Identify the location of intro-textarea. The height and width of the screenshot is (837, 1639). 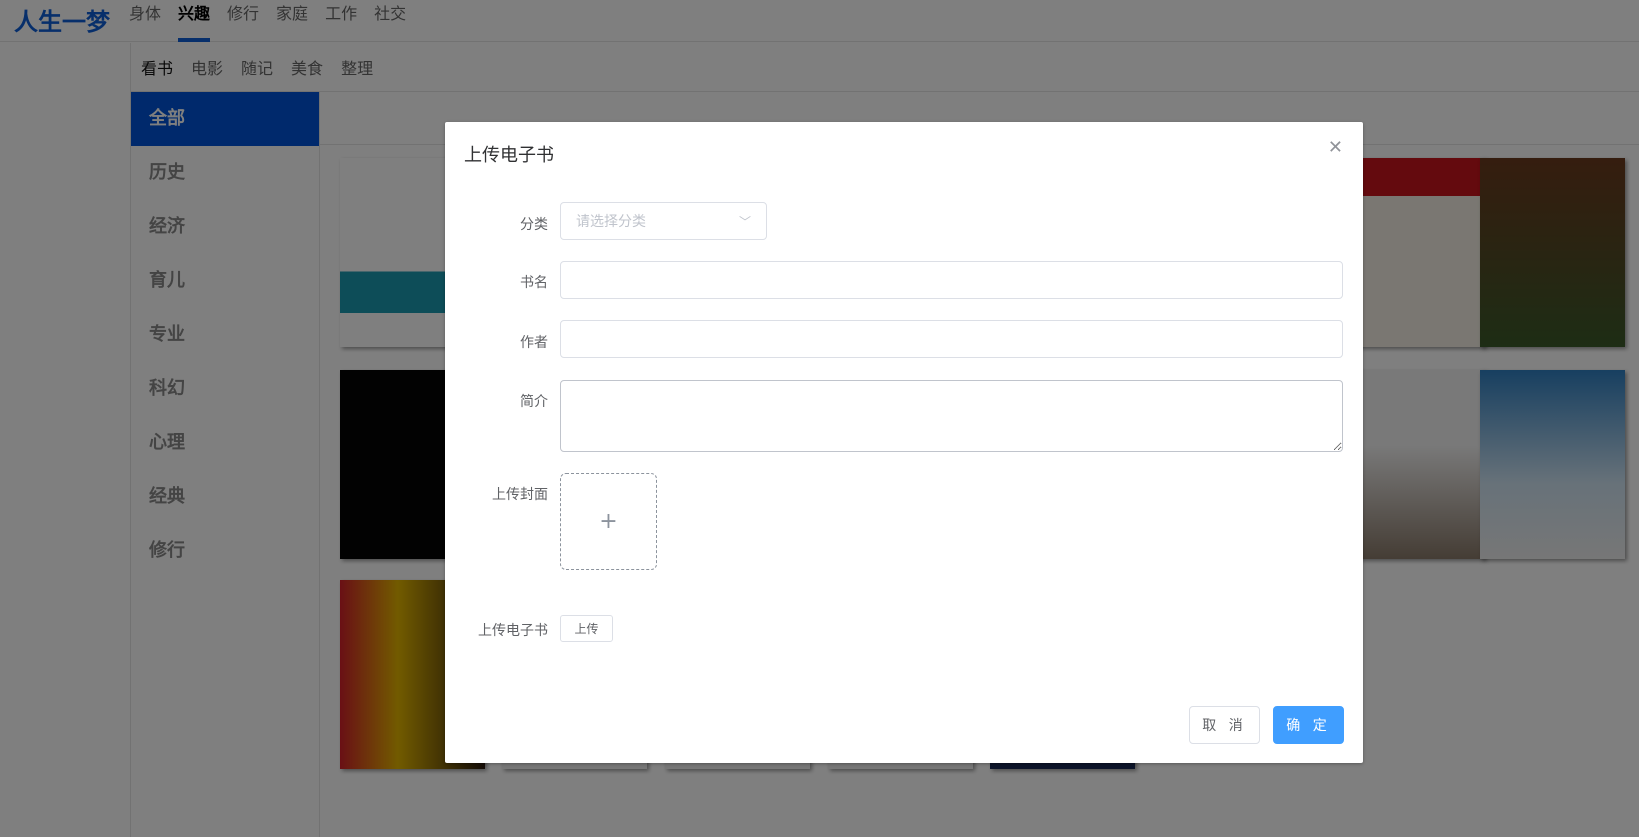
(951, 416).